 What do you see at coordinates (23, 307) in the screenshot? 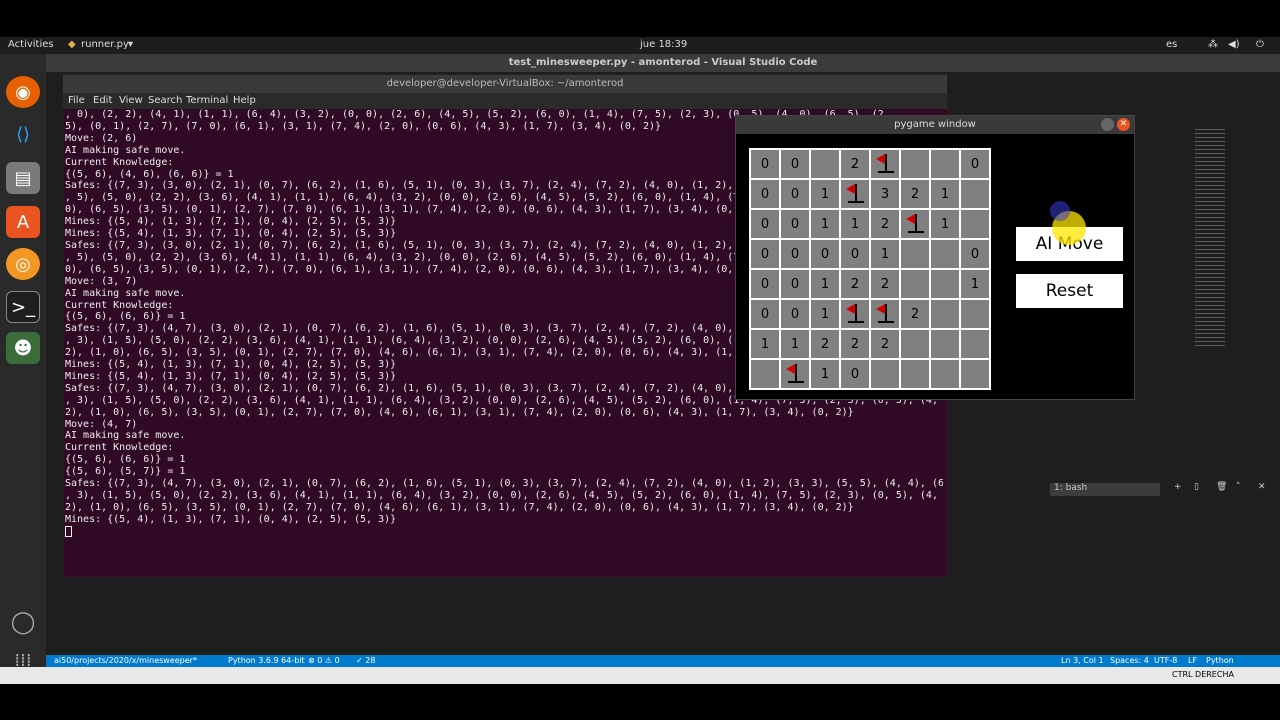
I see `terminal-icon: >_` at bounding box center [23, 307].